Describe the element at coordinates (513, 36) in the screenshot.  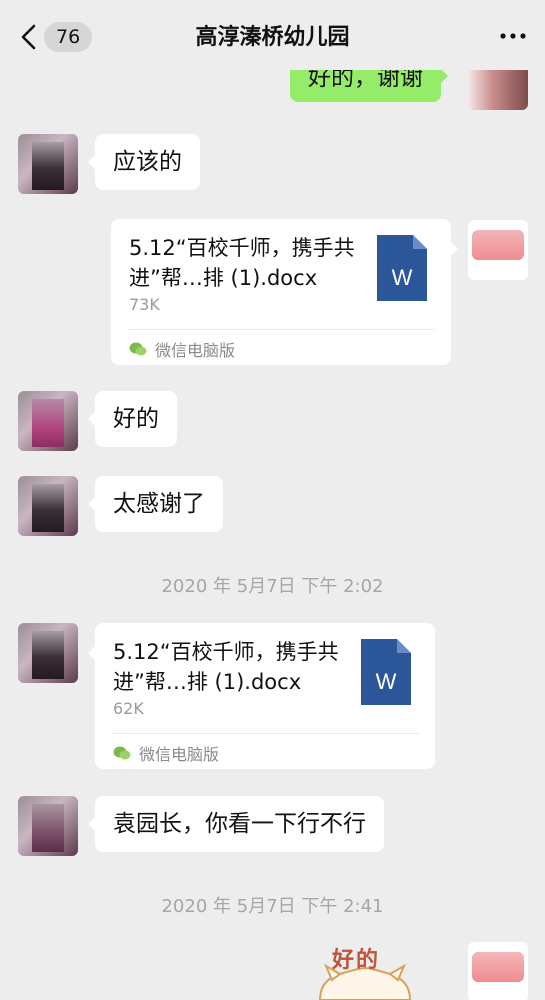
I see `more-options-icon` at that location.